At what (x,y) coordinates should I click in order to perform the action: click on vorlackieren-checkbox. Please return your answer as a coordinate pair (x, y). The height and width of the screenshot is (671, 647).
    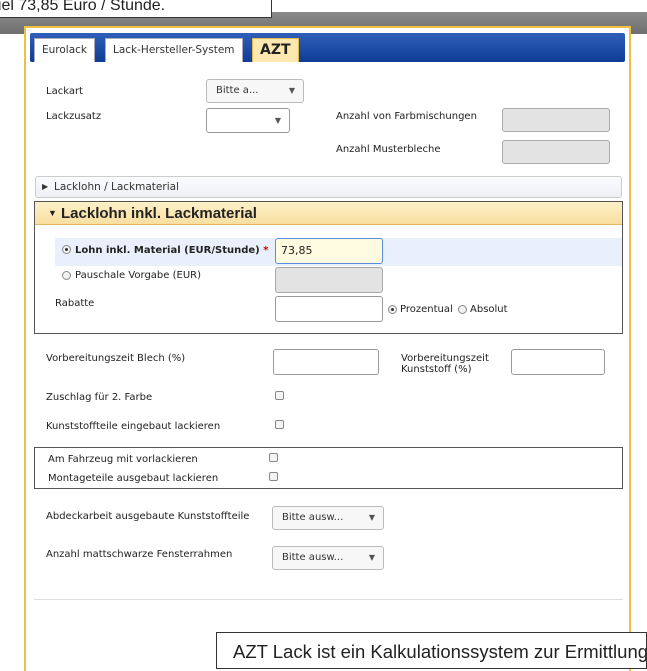
    Looking at the image, I should click on (273, 457).